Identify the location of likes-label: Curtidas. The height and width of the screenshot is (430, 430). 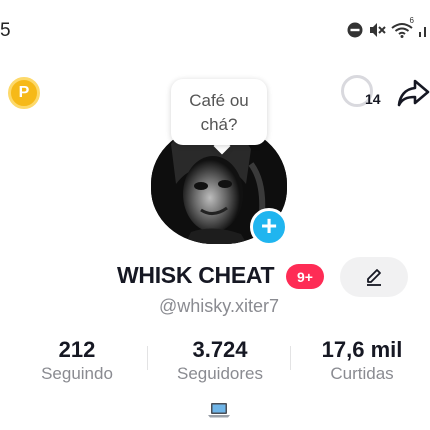
(362, 373).